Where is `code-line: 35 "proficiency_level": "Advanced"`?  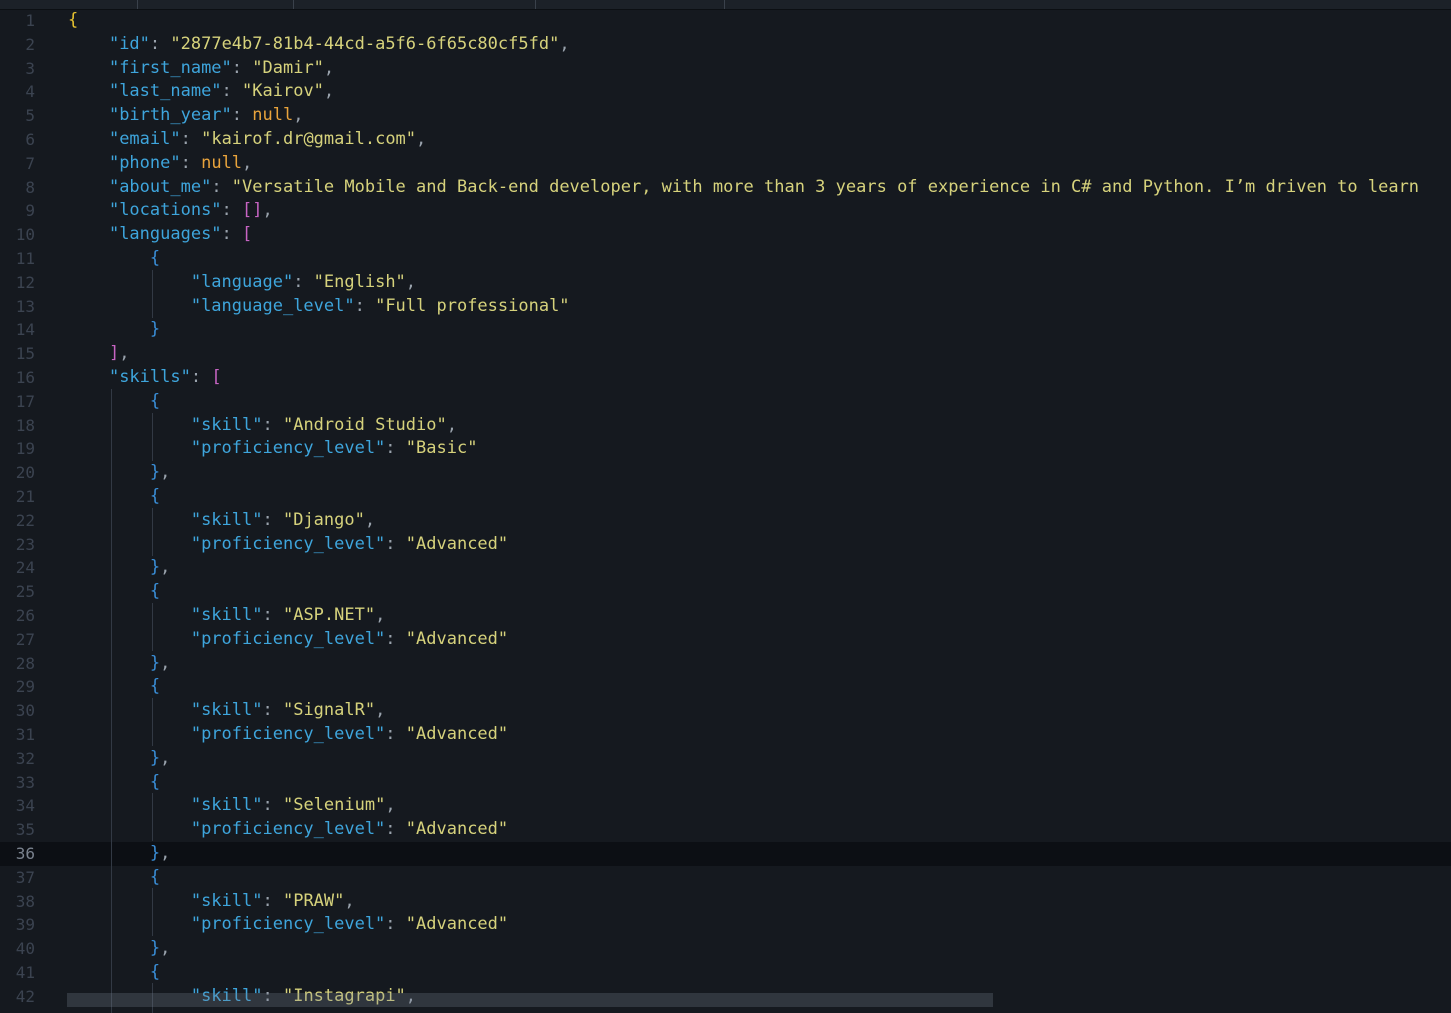
code-line: 35 "proficiency_level": "Advanced" is located at coordinates (725, 830).